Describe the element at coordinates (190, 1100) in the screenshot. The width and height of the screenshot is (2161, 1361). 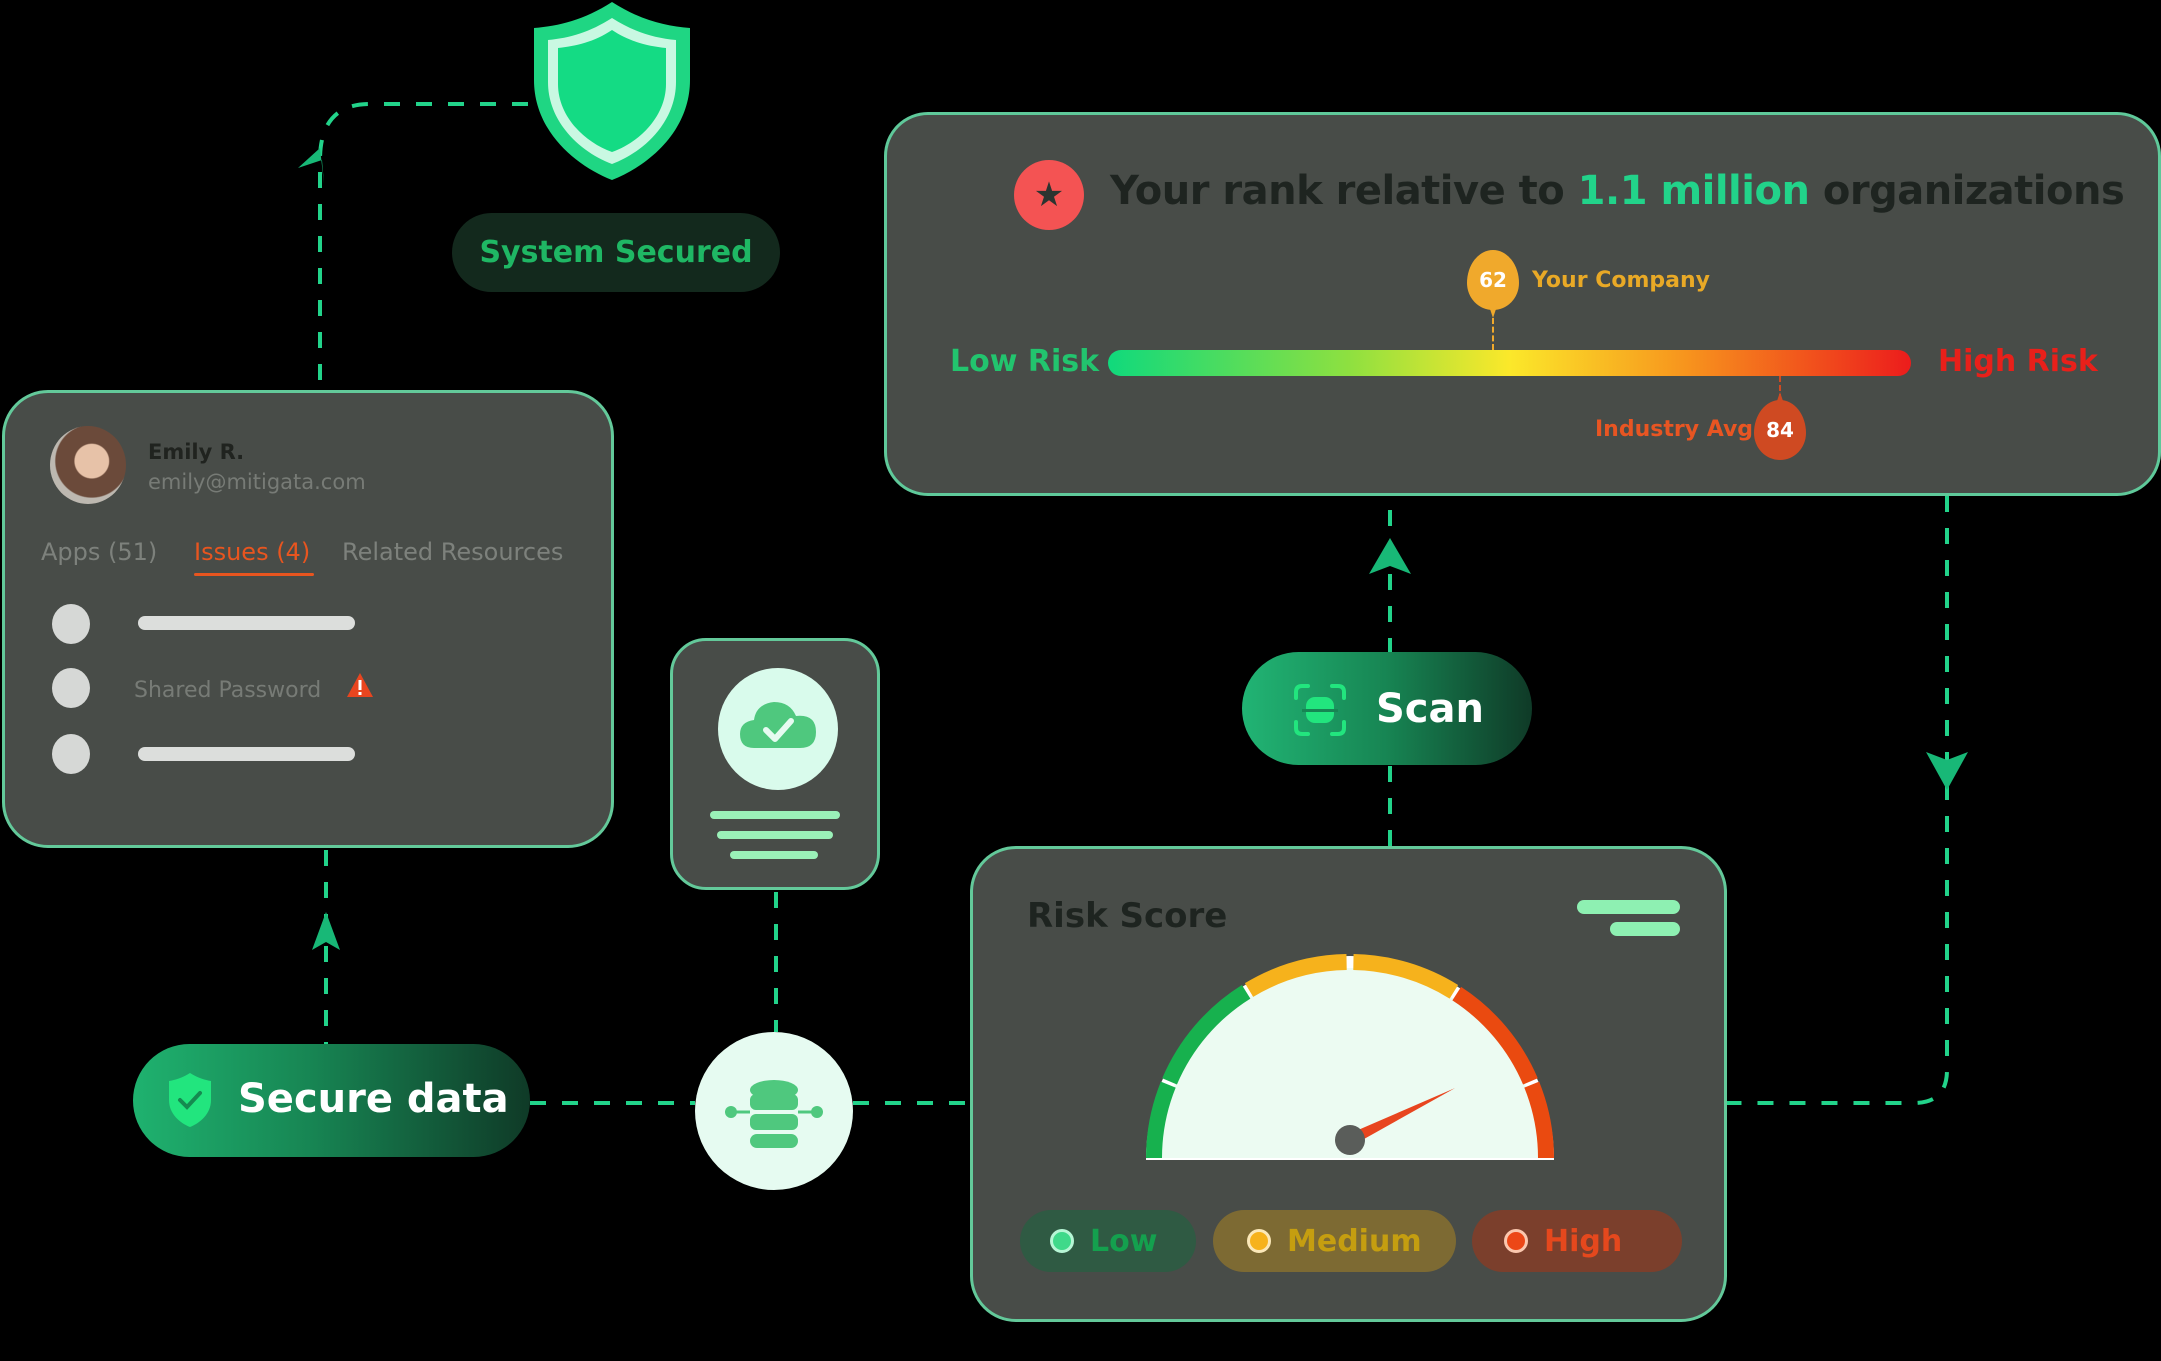
I see `shield-check-icon` at that location.